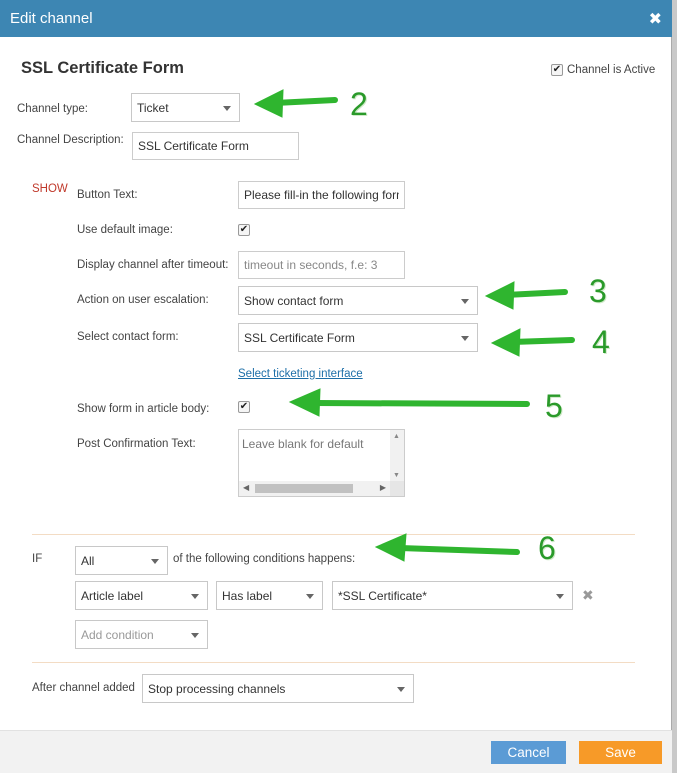 The height and width of the screenshot is (773, 677). I want to click on annotation-number: 5, so click(554, 406).